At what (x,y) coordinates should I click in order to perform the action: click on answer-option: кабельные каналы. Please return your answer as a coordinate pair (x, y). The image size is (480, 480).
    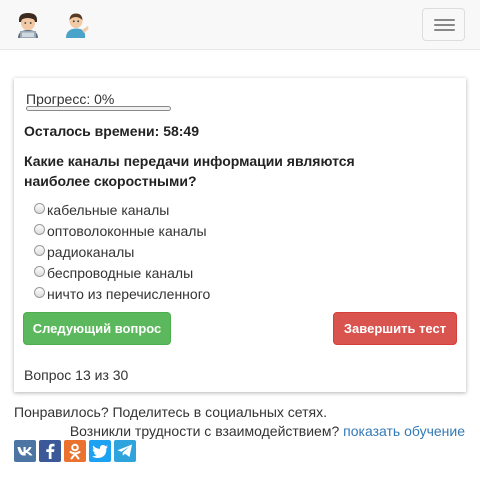
    Looking at the image, I should click on (122, 209).